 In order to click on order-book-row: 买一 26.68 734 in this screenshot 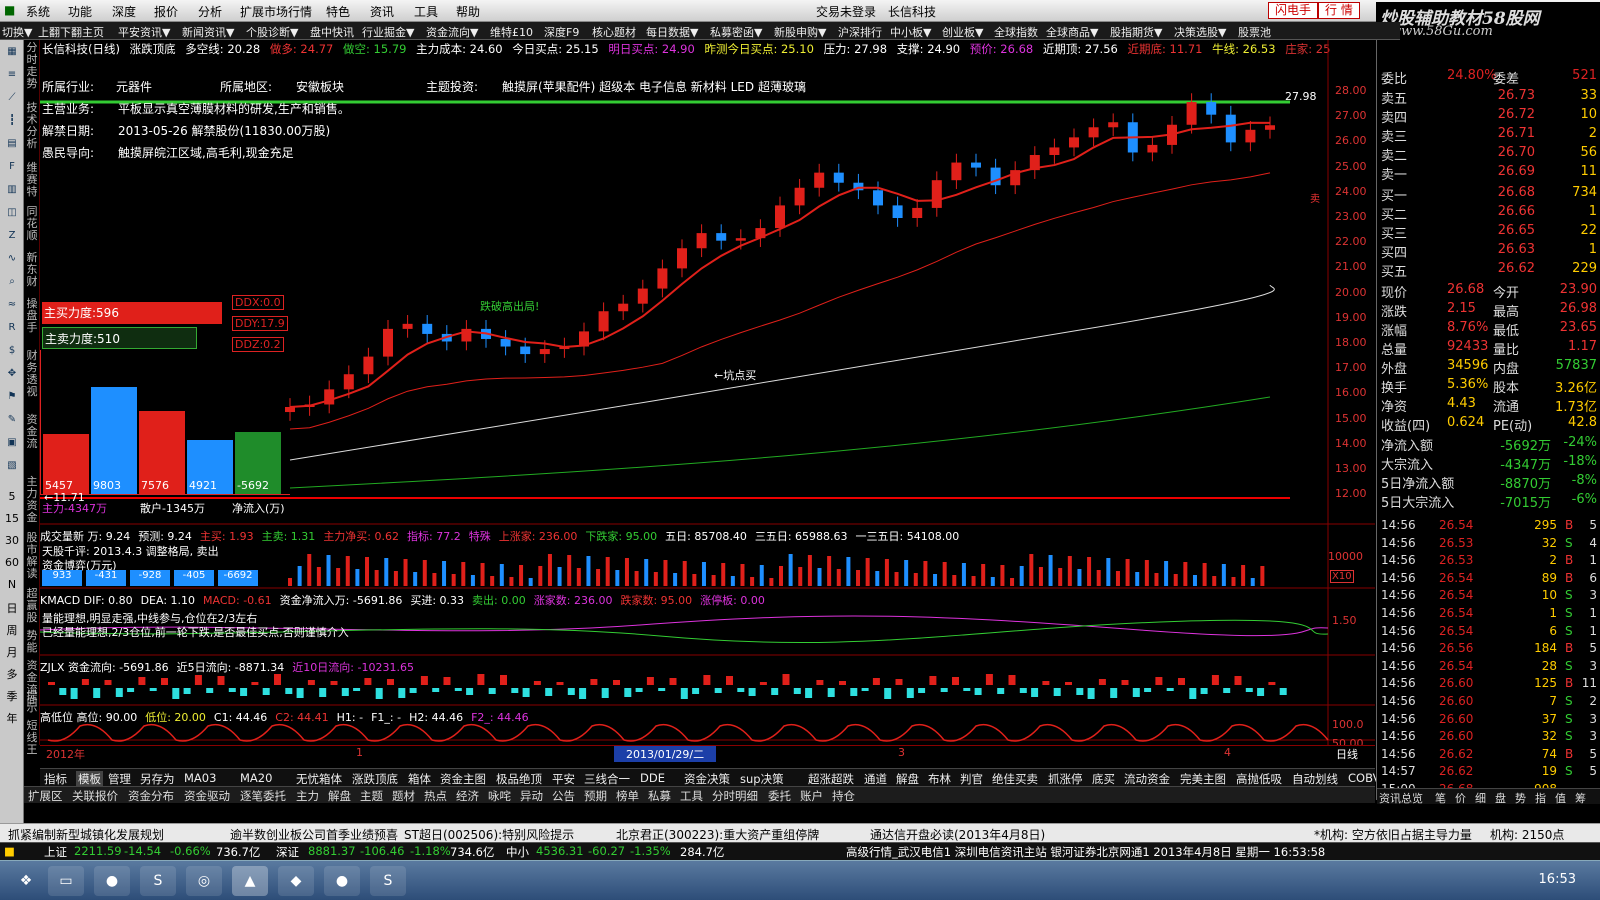, I will do `click(1489, 194)`.